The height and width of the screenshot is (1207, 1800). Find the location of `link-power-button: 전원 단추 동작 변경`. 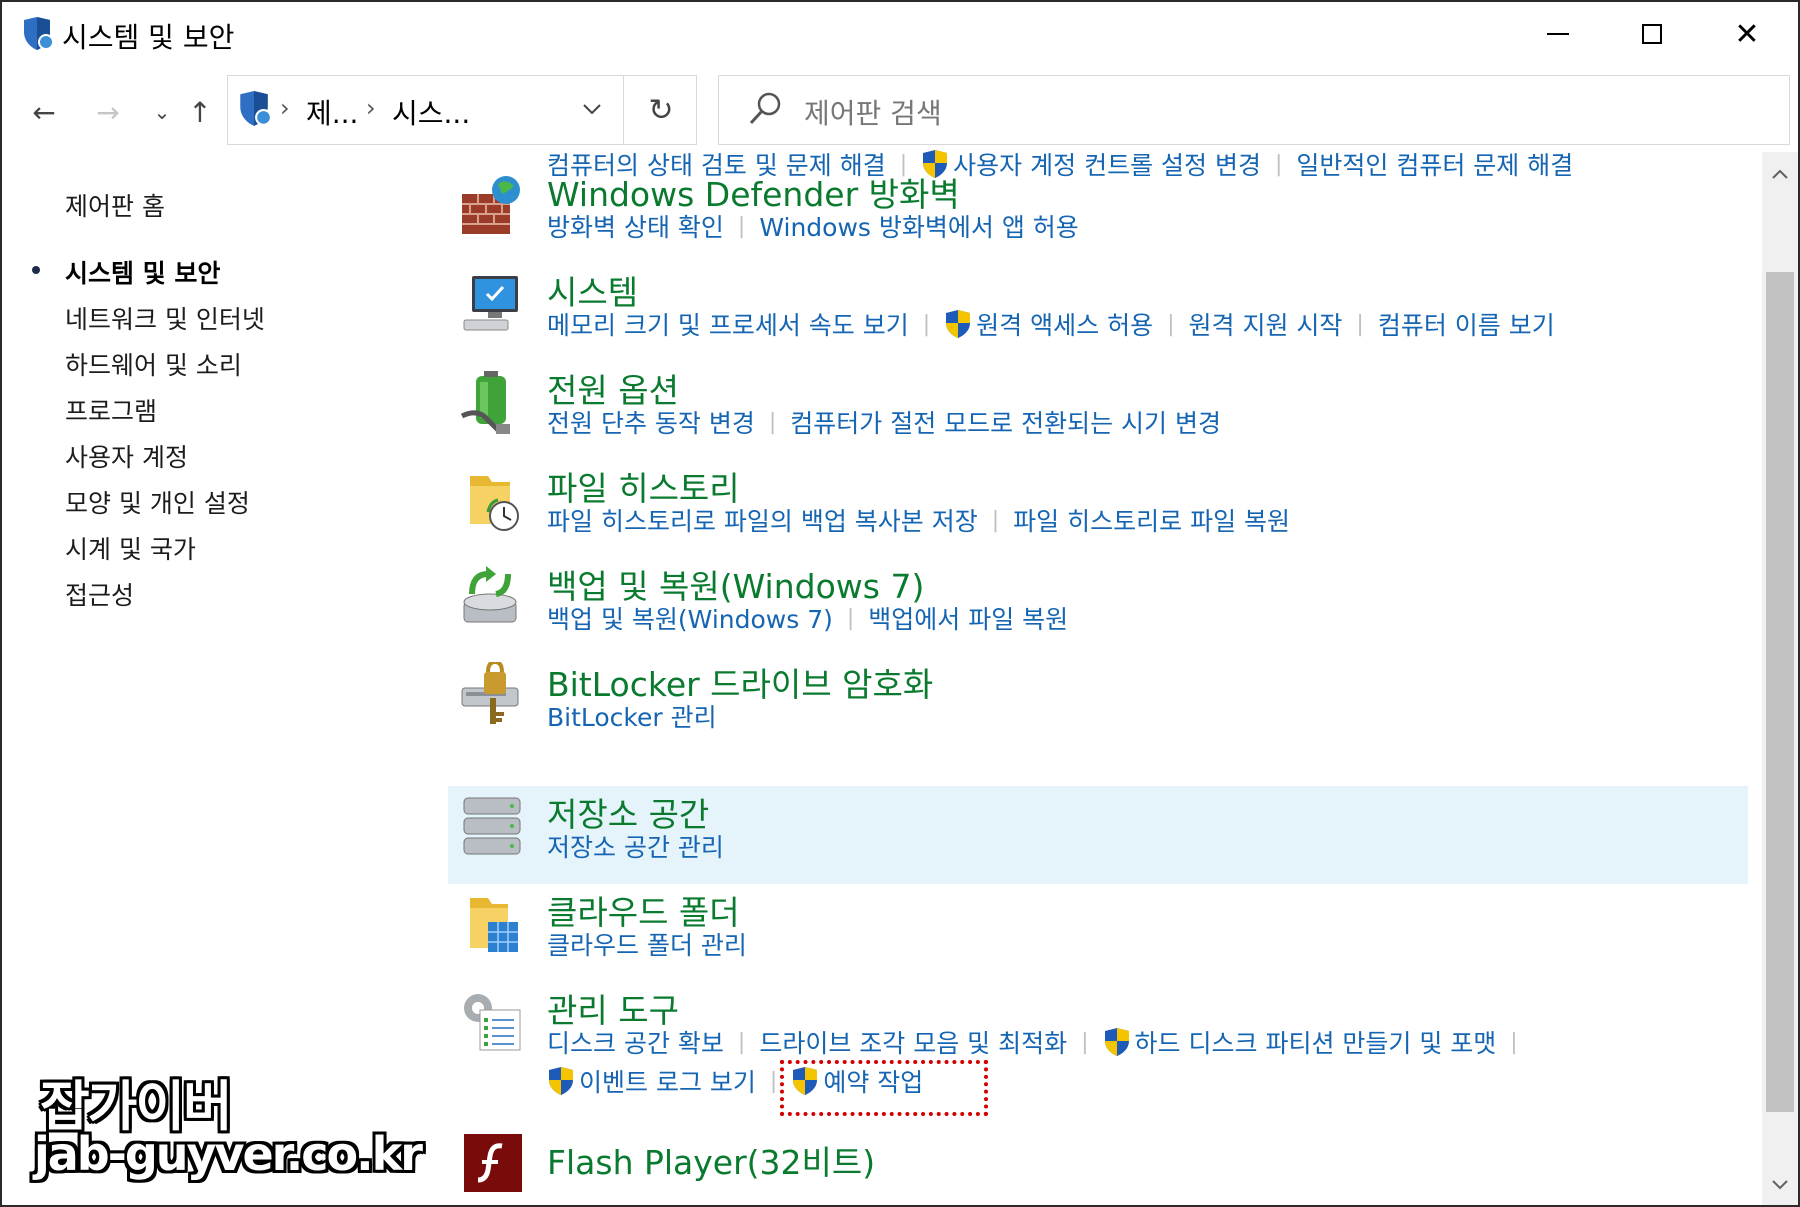

link-power-button: 전원 단추 동작 변경 is located at coordinates (651, 422).